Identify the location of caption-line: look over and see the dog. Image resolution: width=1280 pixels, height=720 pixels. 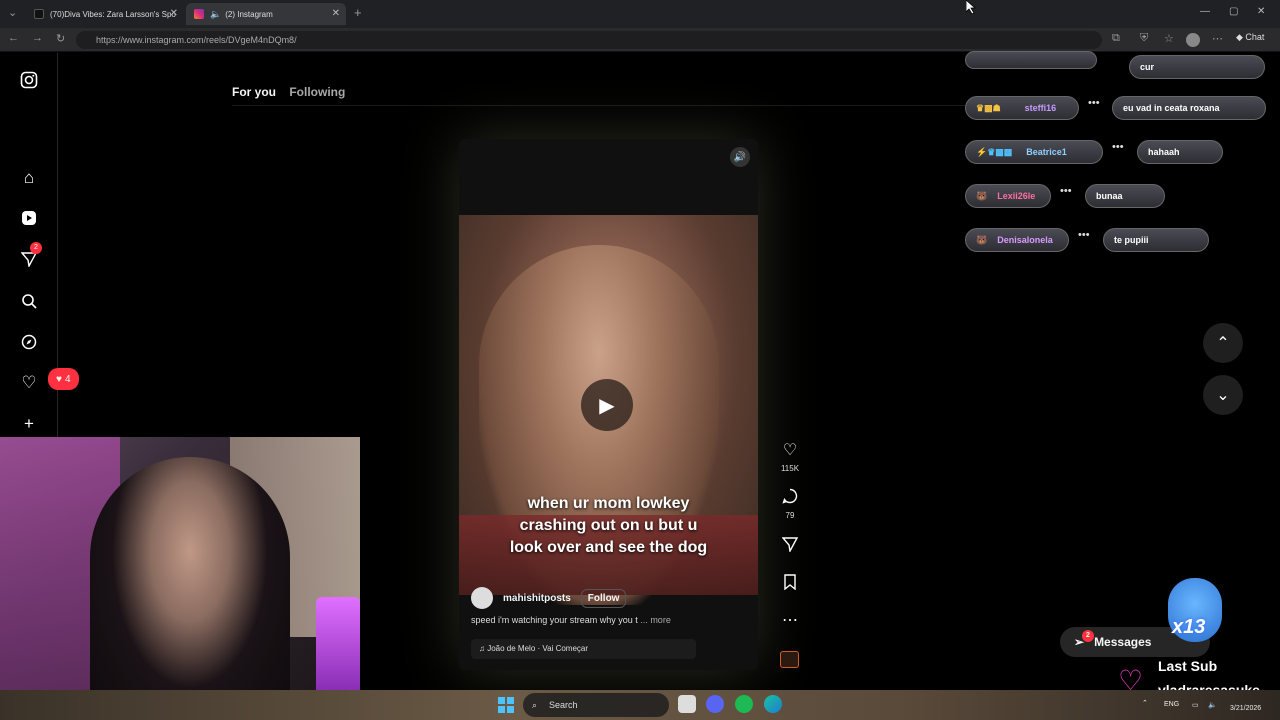
(608, 547).